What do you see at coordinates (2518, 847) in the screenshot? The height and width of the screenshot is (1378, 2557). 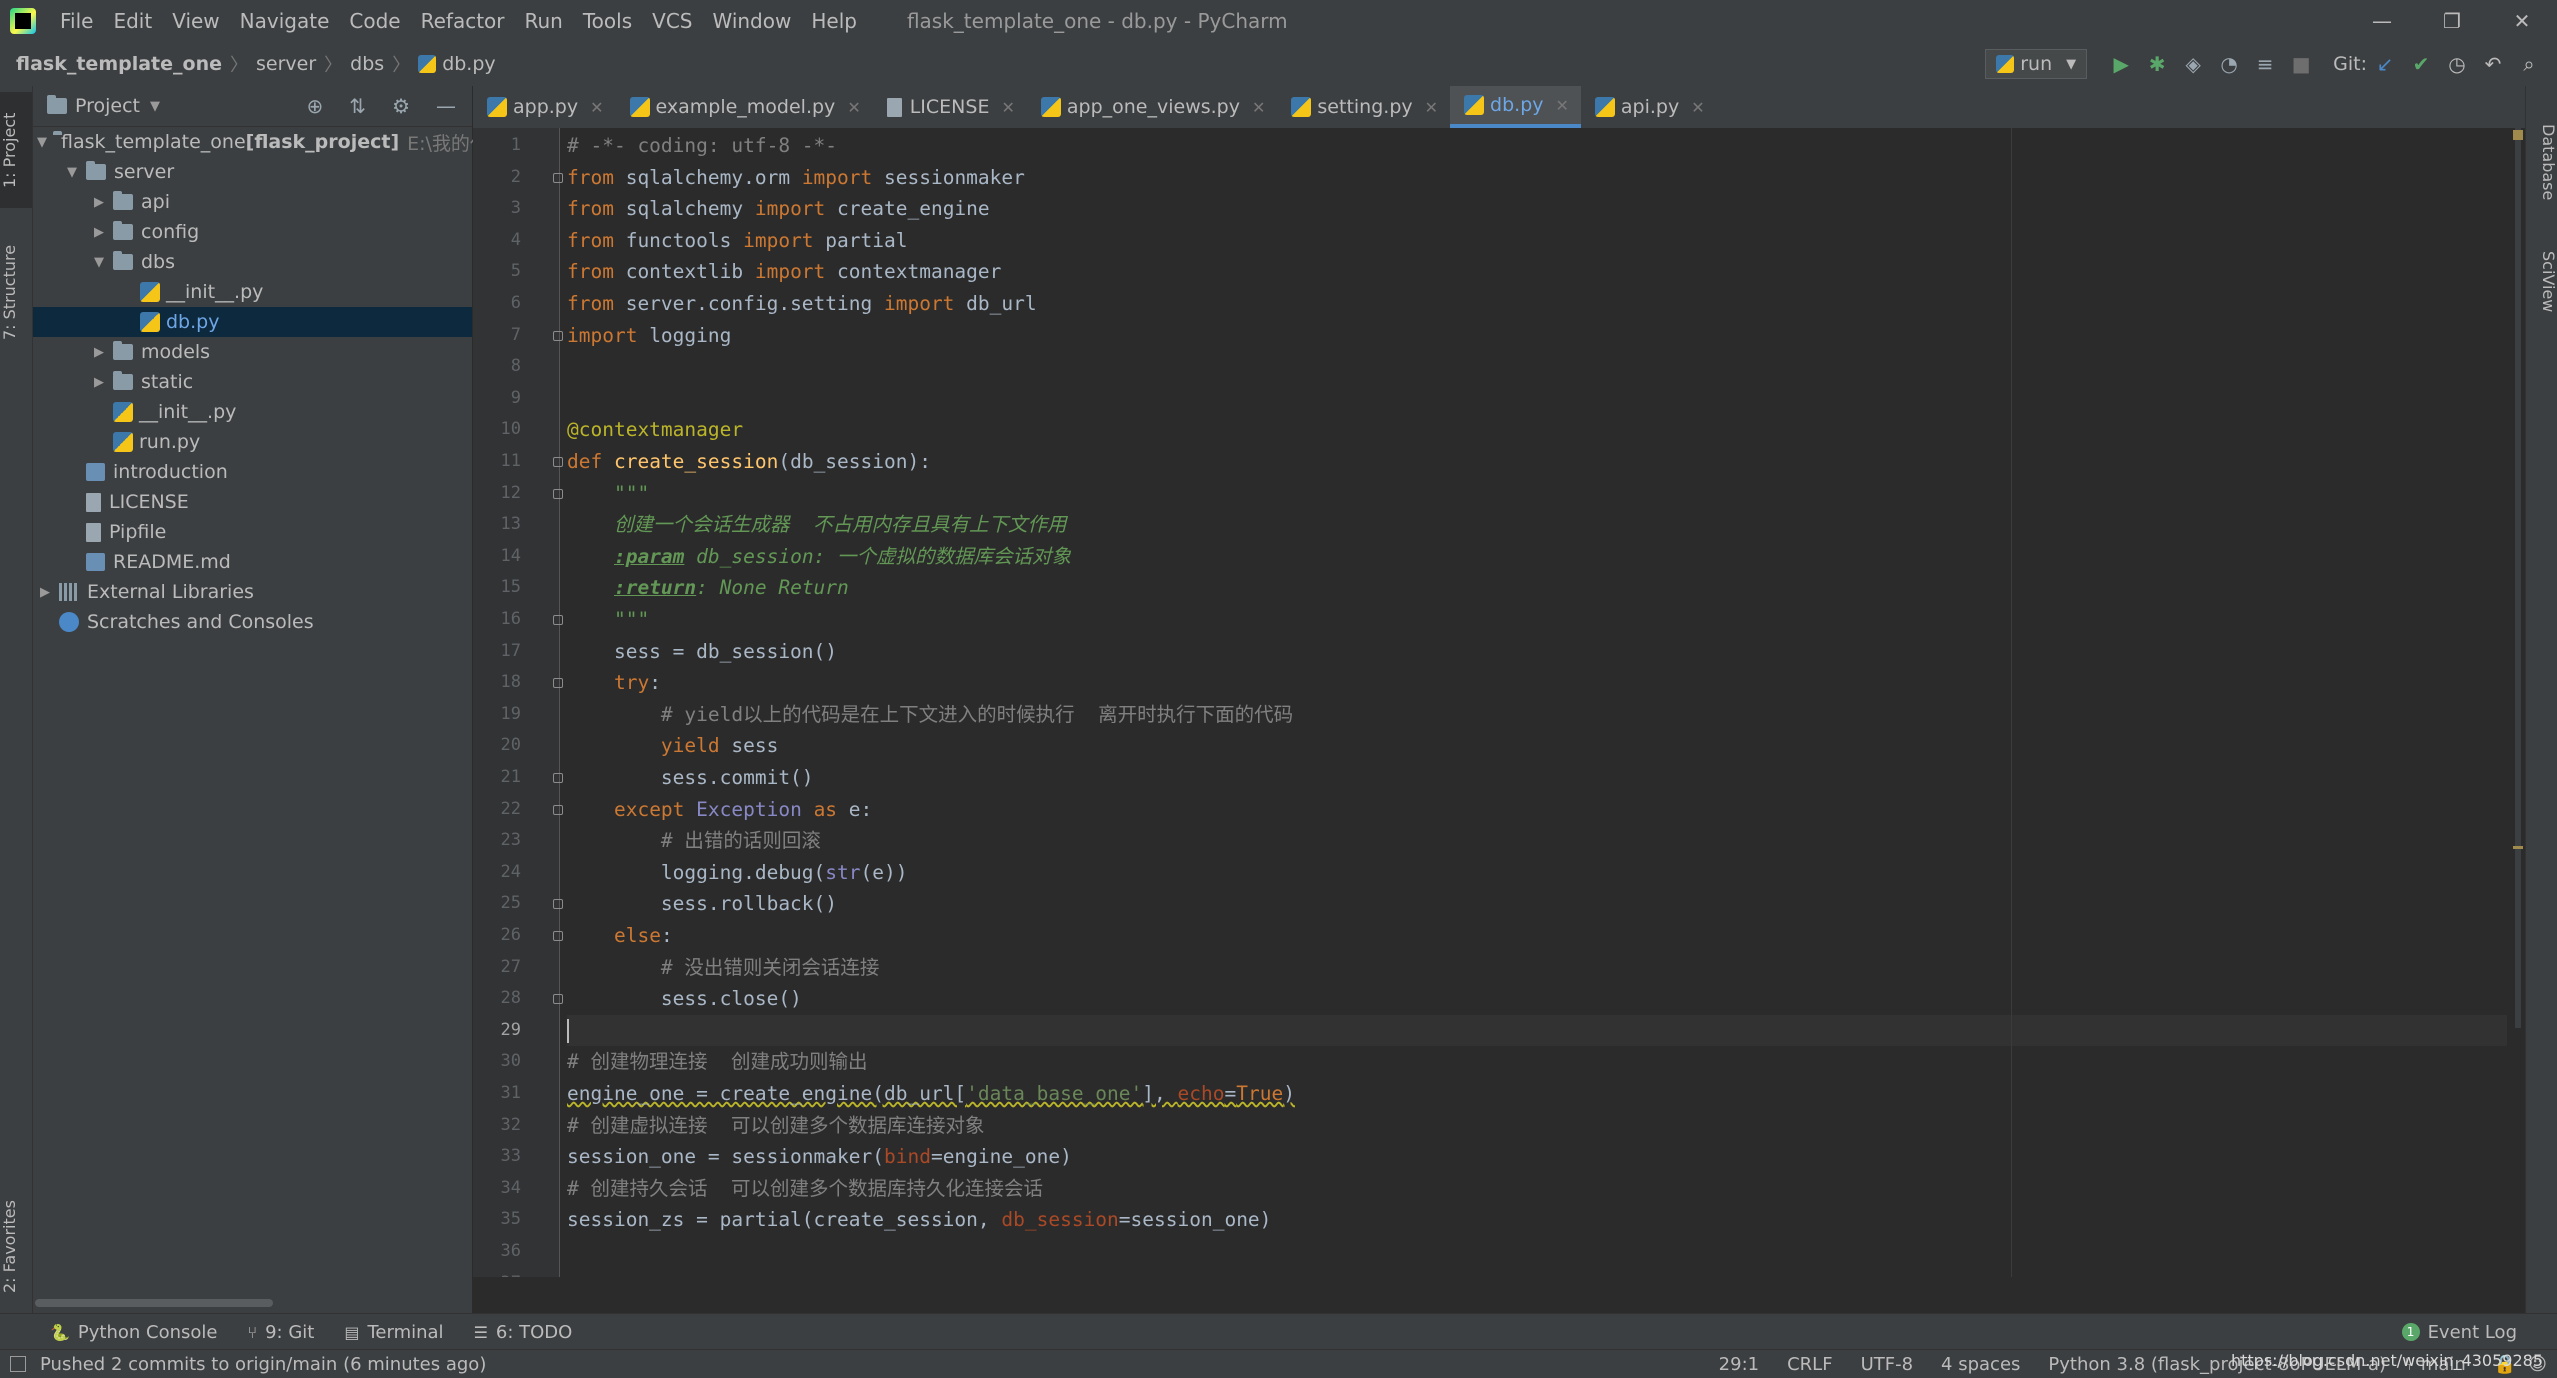 I see `warning-marker` at bounding box center [2518, 847].